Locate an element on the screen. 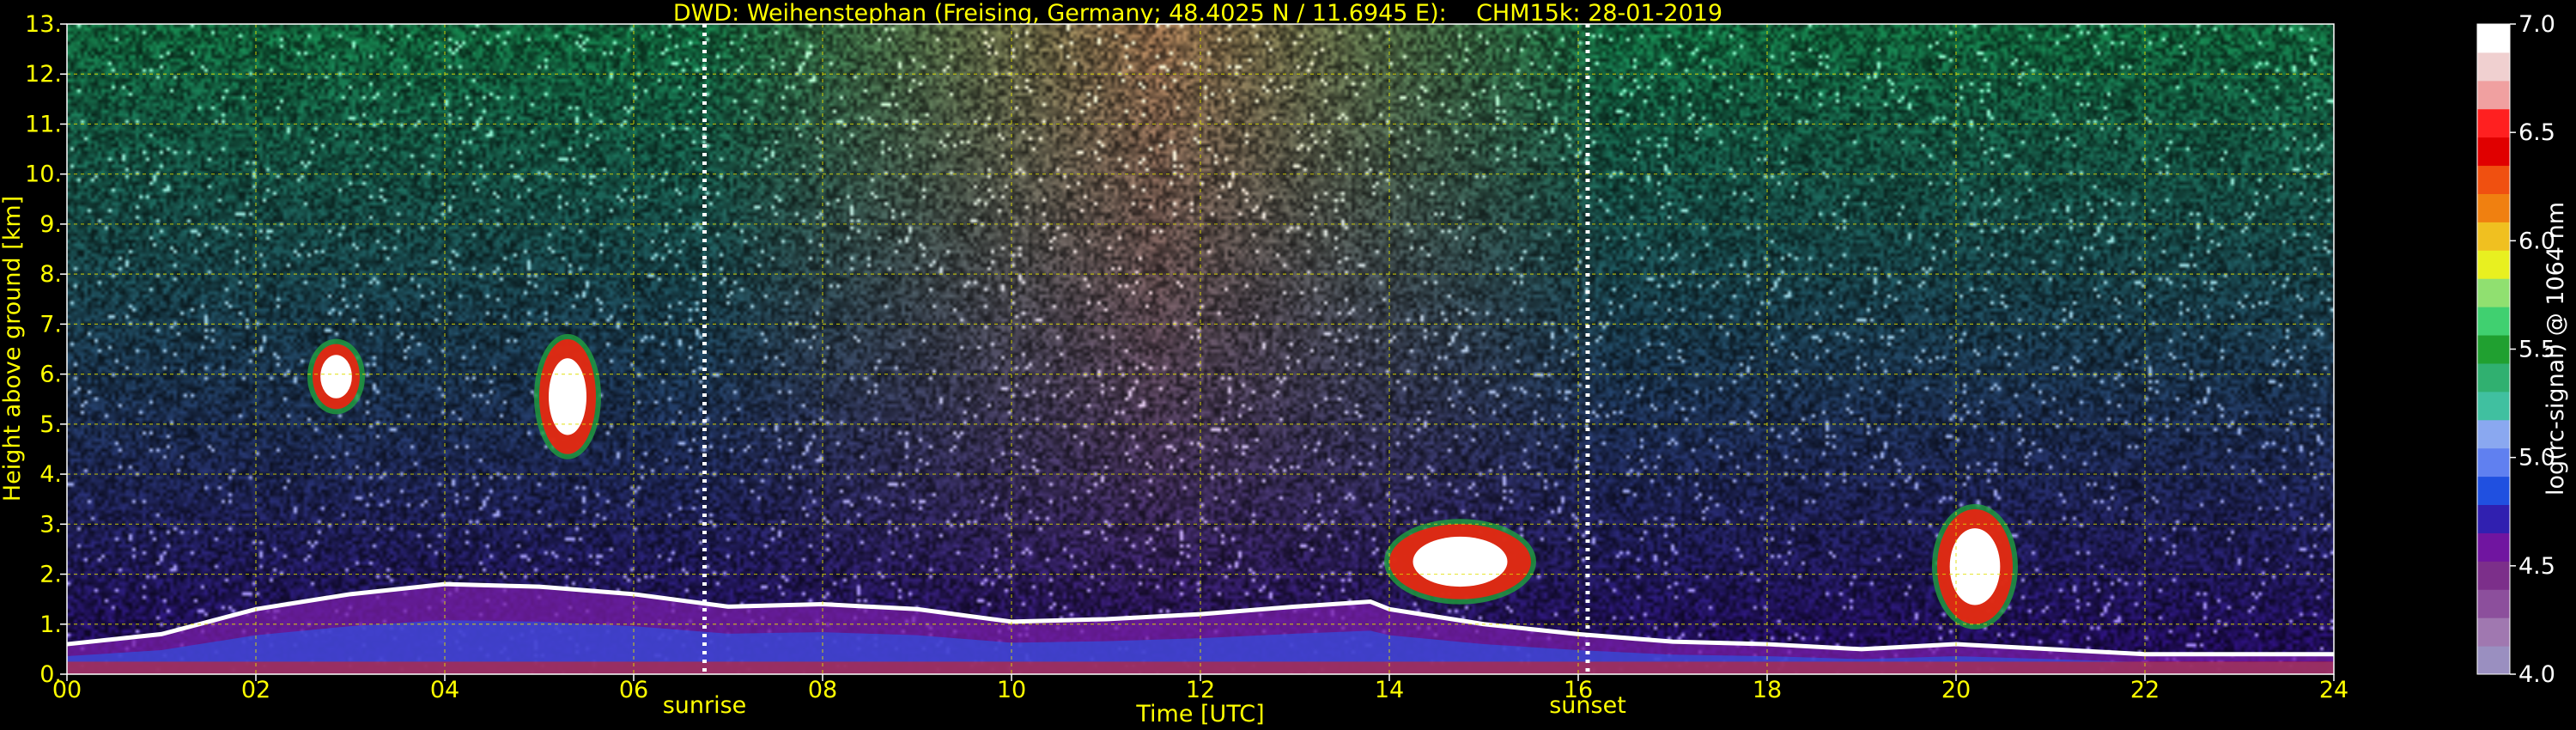  y-tick-label: 11. is located at coordinates (44, 124).